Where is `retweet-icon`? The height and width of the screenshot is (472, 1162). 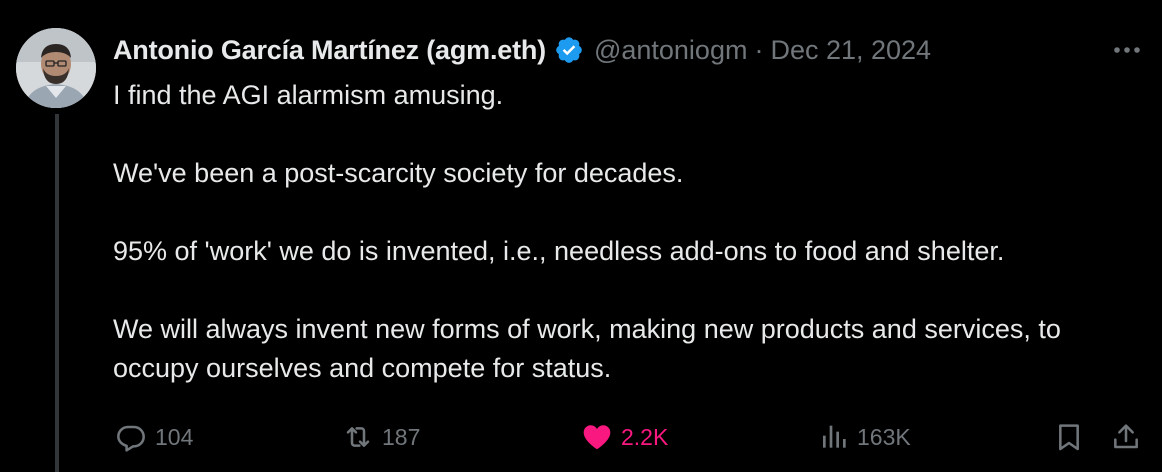
retweet-icon is located at coordinates (358, 437).